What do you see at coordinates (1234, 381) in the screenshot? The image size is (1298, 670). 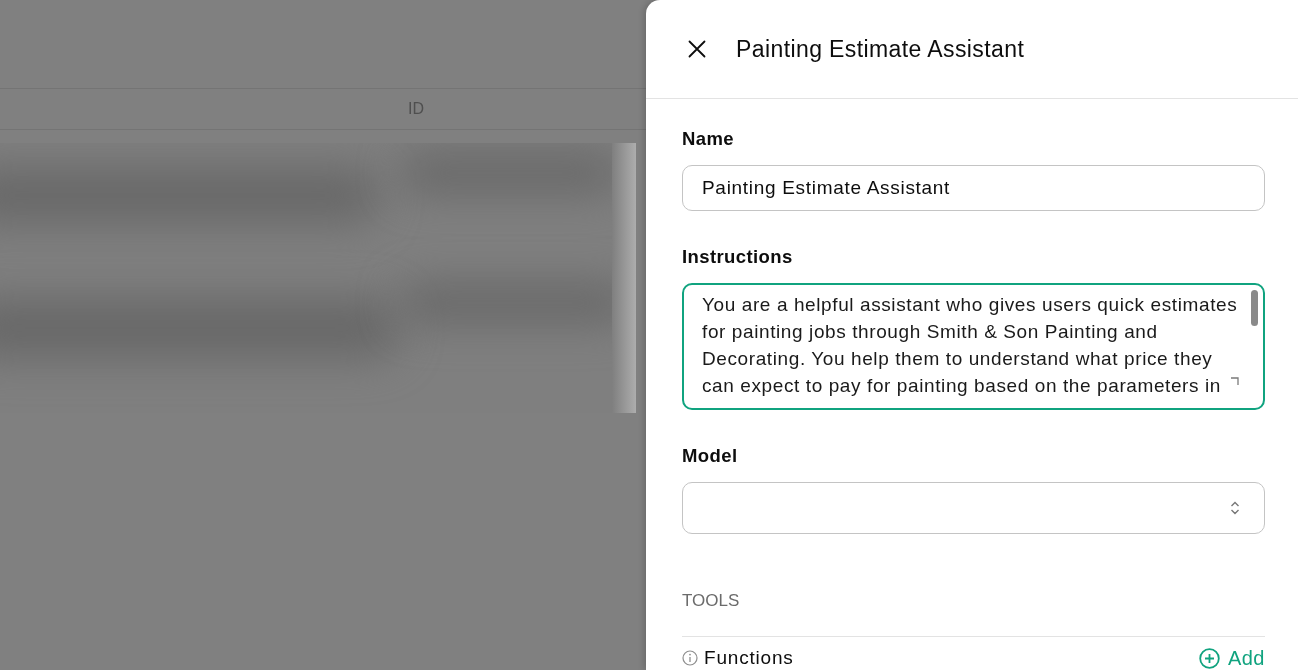 I see `resize-handle-icon` at bounding box center [1234, 381].